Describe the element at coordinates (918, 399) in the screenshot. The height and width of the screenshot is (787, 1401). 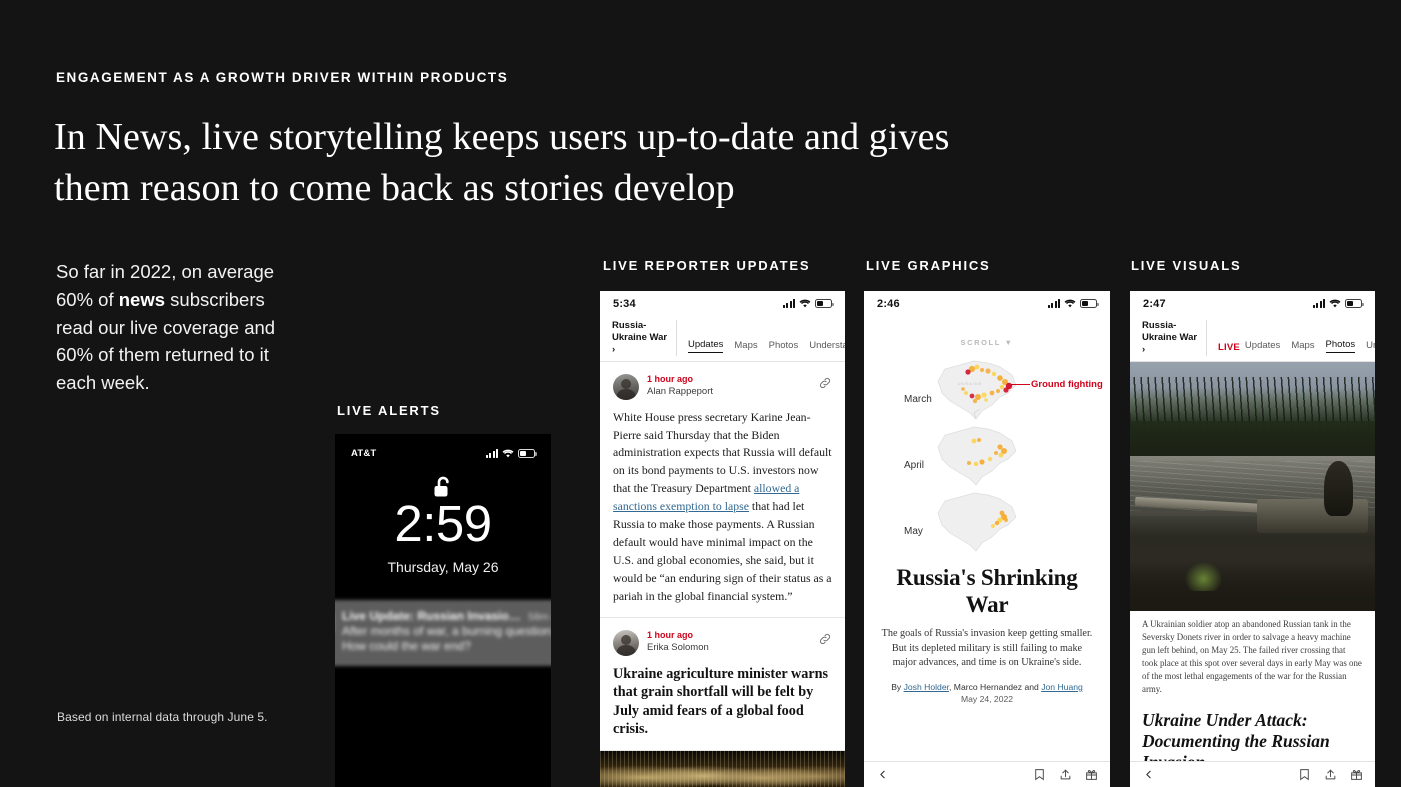
I see `map-label-march: March` at that location.